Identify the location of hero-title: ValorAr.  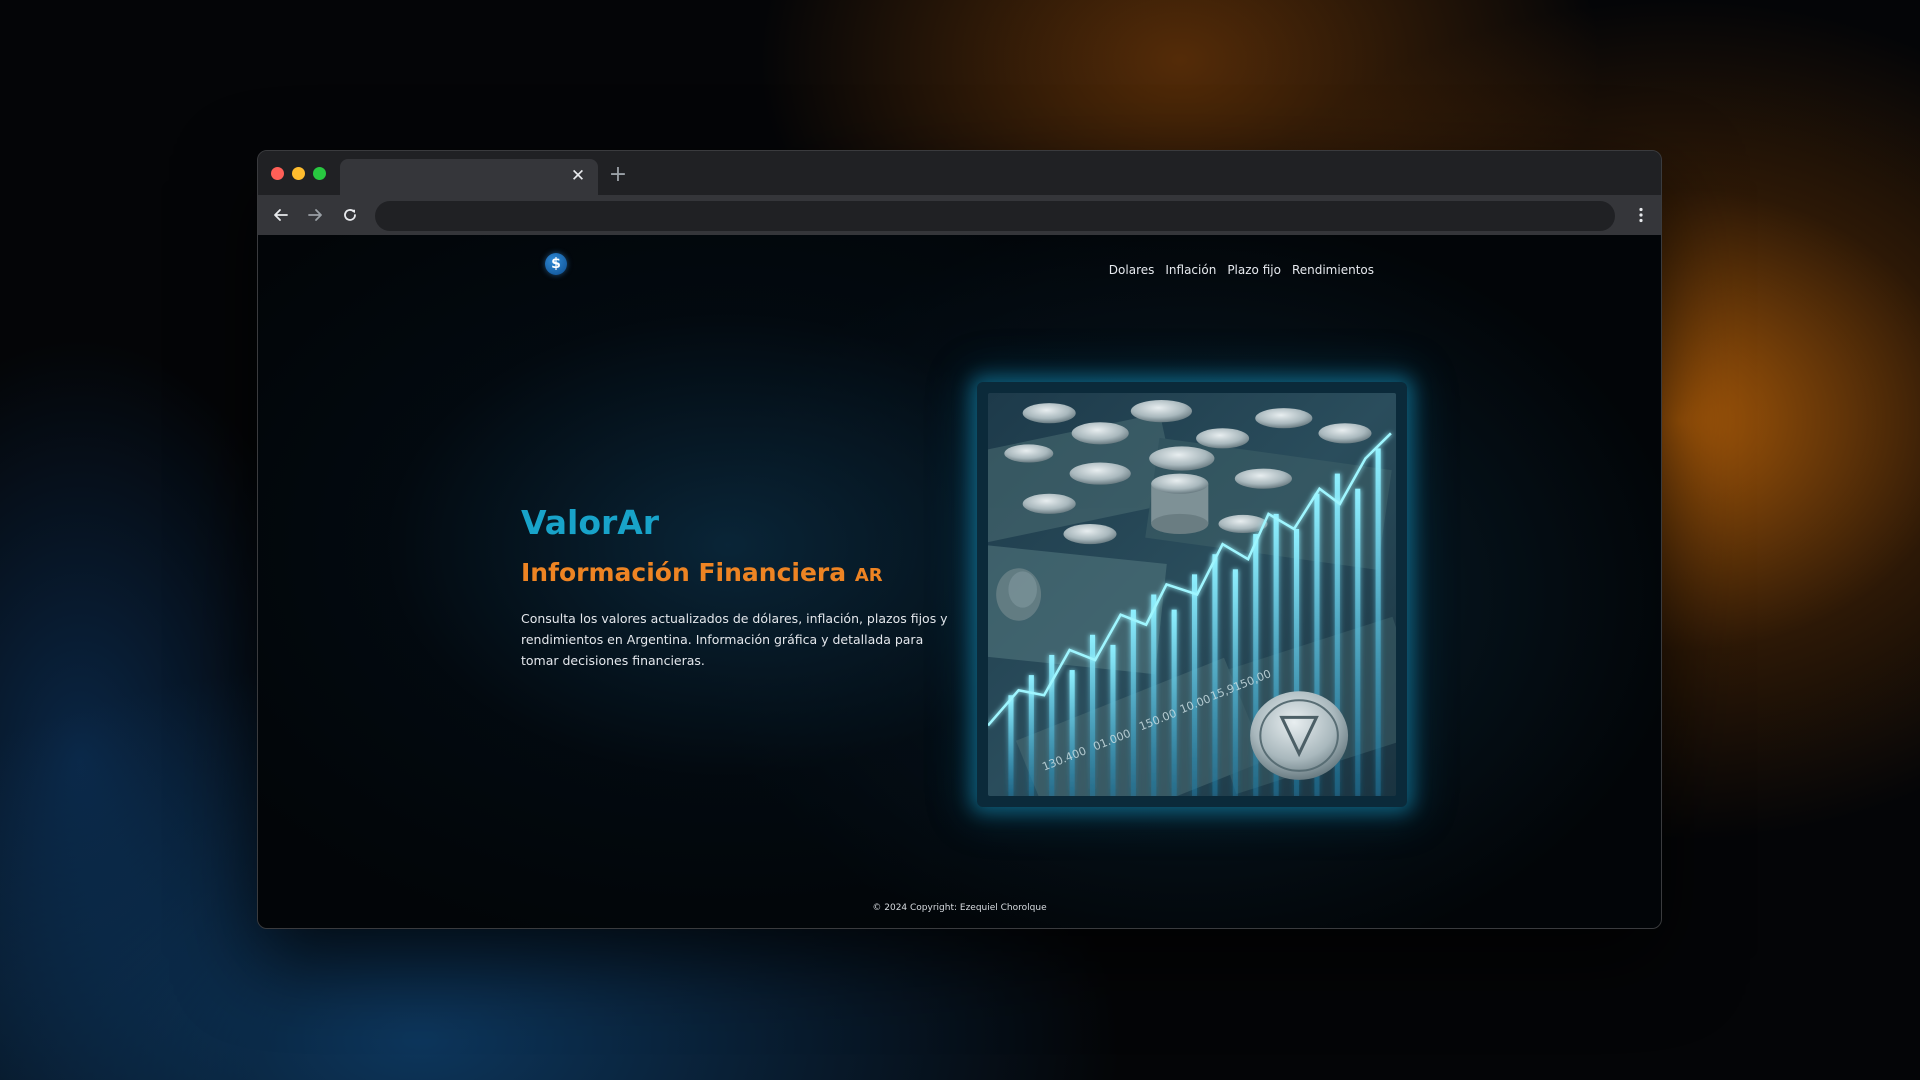
(590, 522).